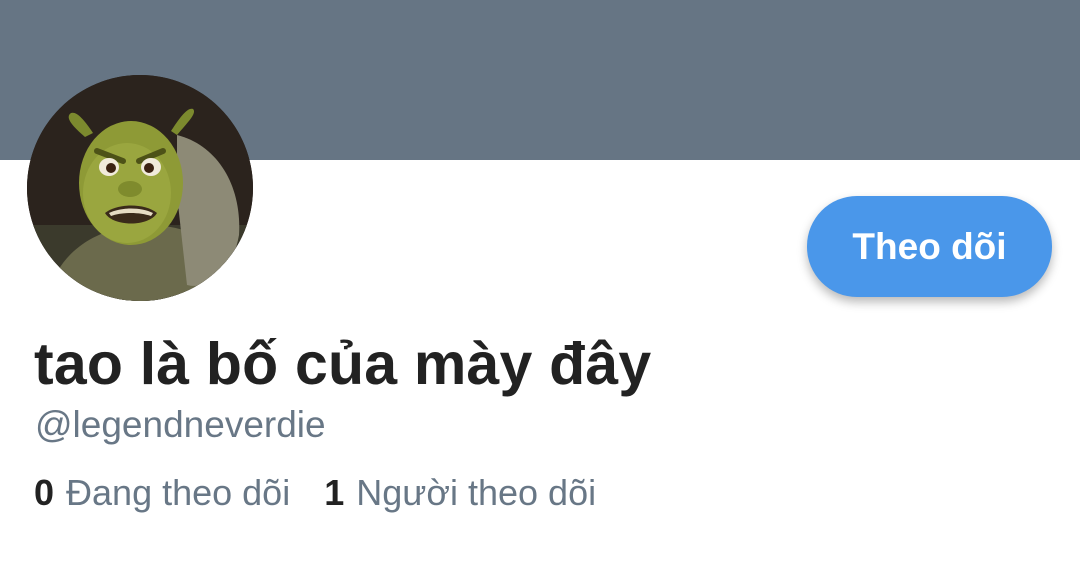 The height and width of the screenshot is (582, 1080). I want to click on following-stat: 0 Đang theo dõi, so click(162, 493).